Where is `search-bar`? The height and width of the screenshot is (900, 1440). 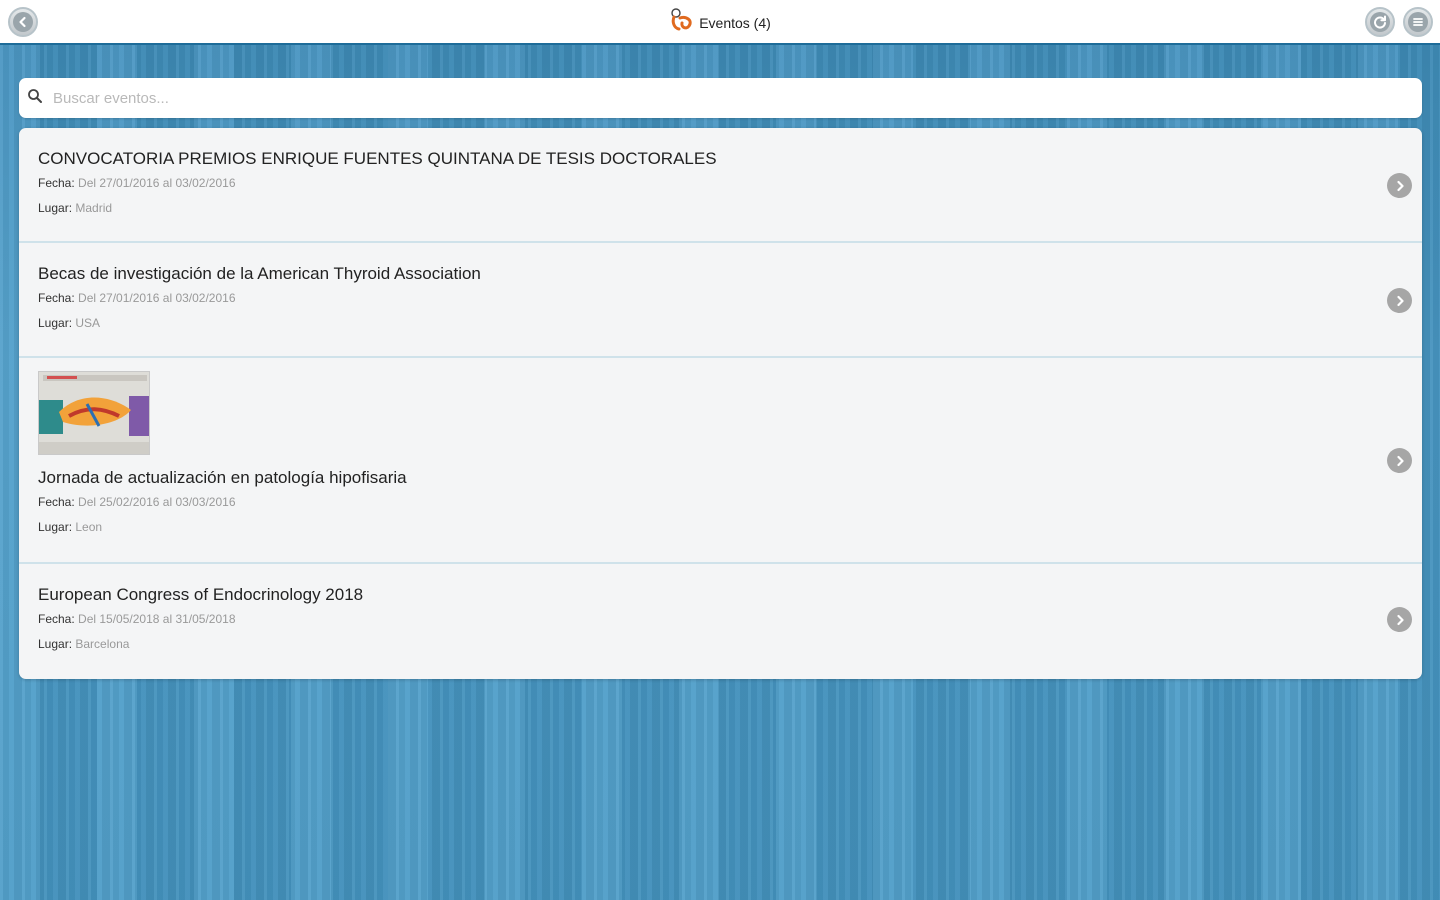 search-bar is located at coordinates (720, 98).